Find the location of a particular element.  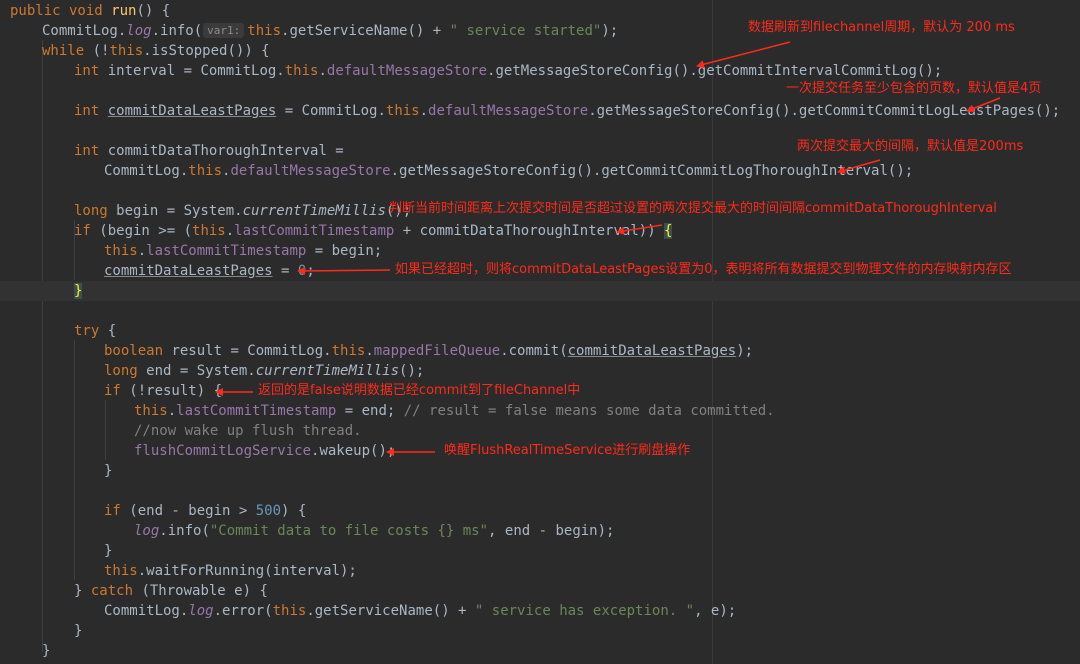

code-line-10: this.lastCommitTimestamp = begin; is located at coordinates (243, 251).